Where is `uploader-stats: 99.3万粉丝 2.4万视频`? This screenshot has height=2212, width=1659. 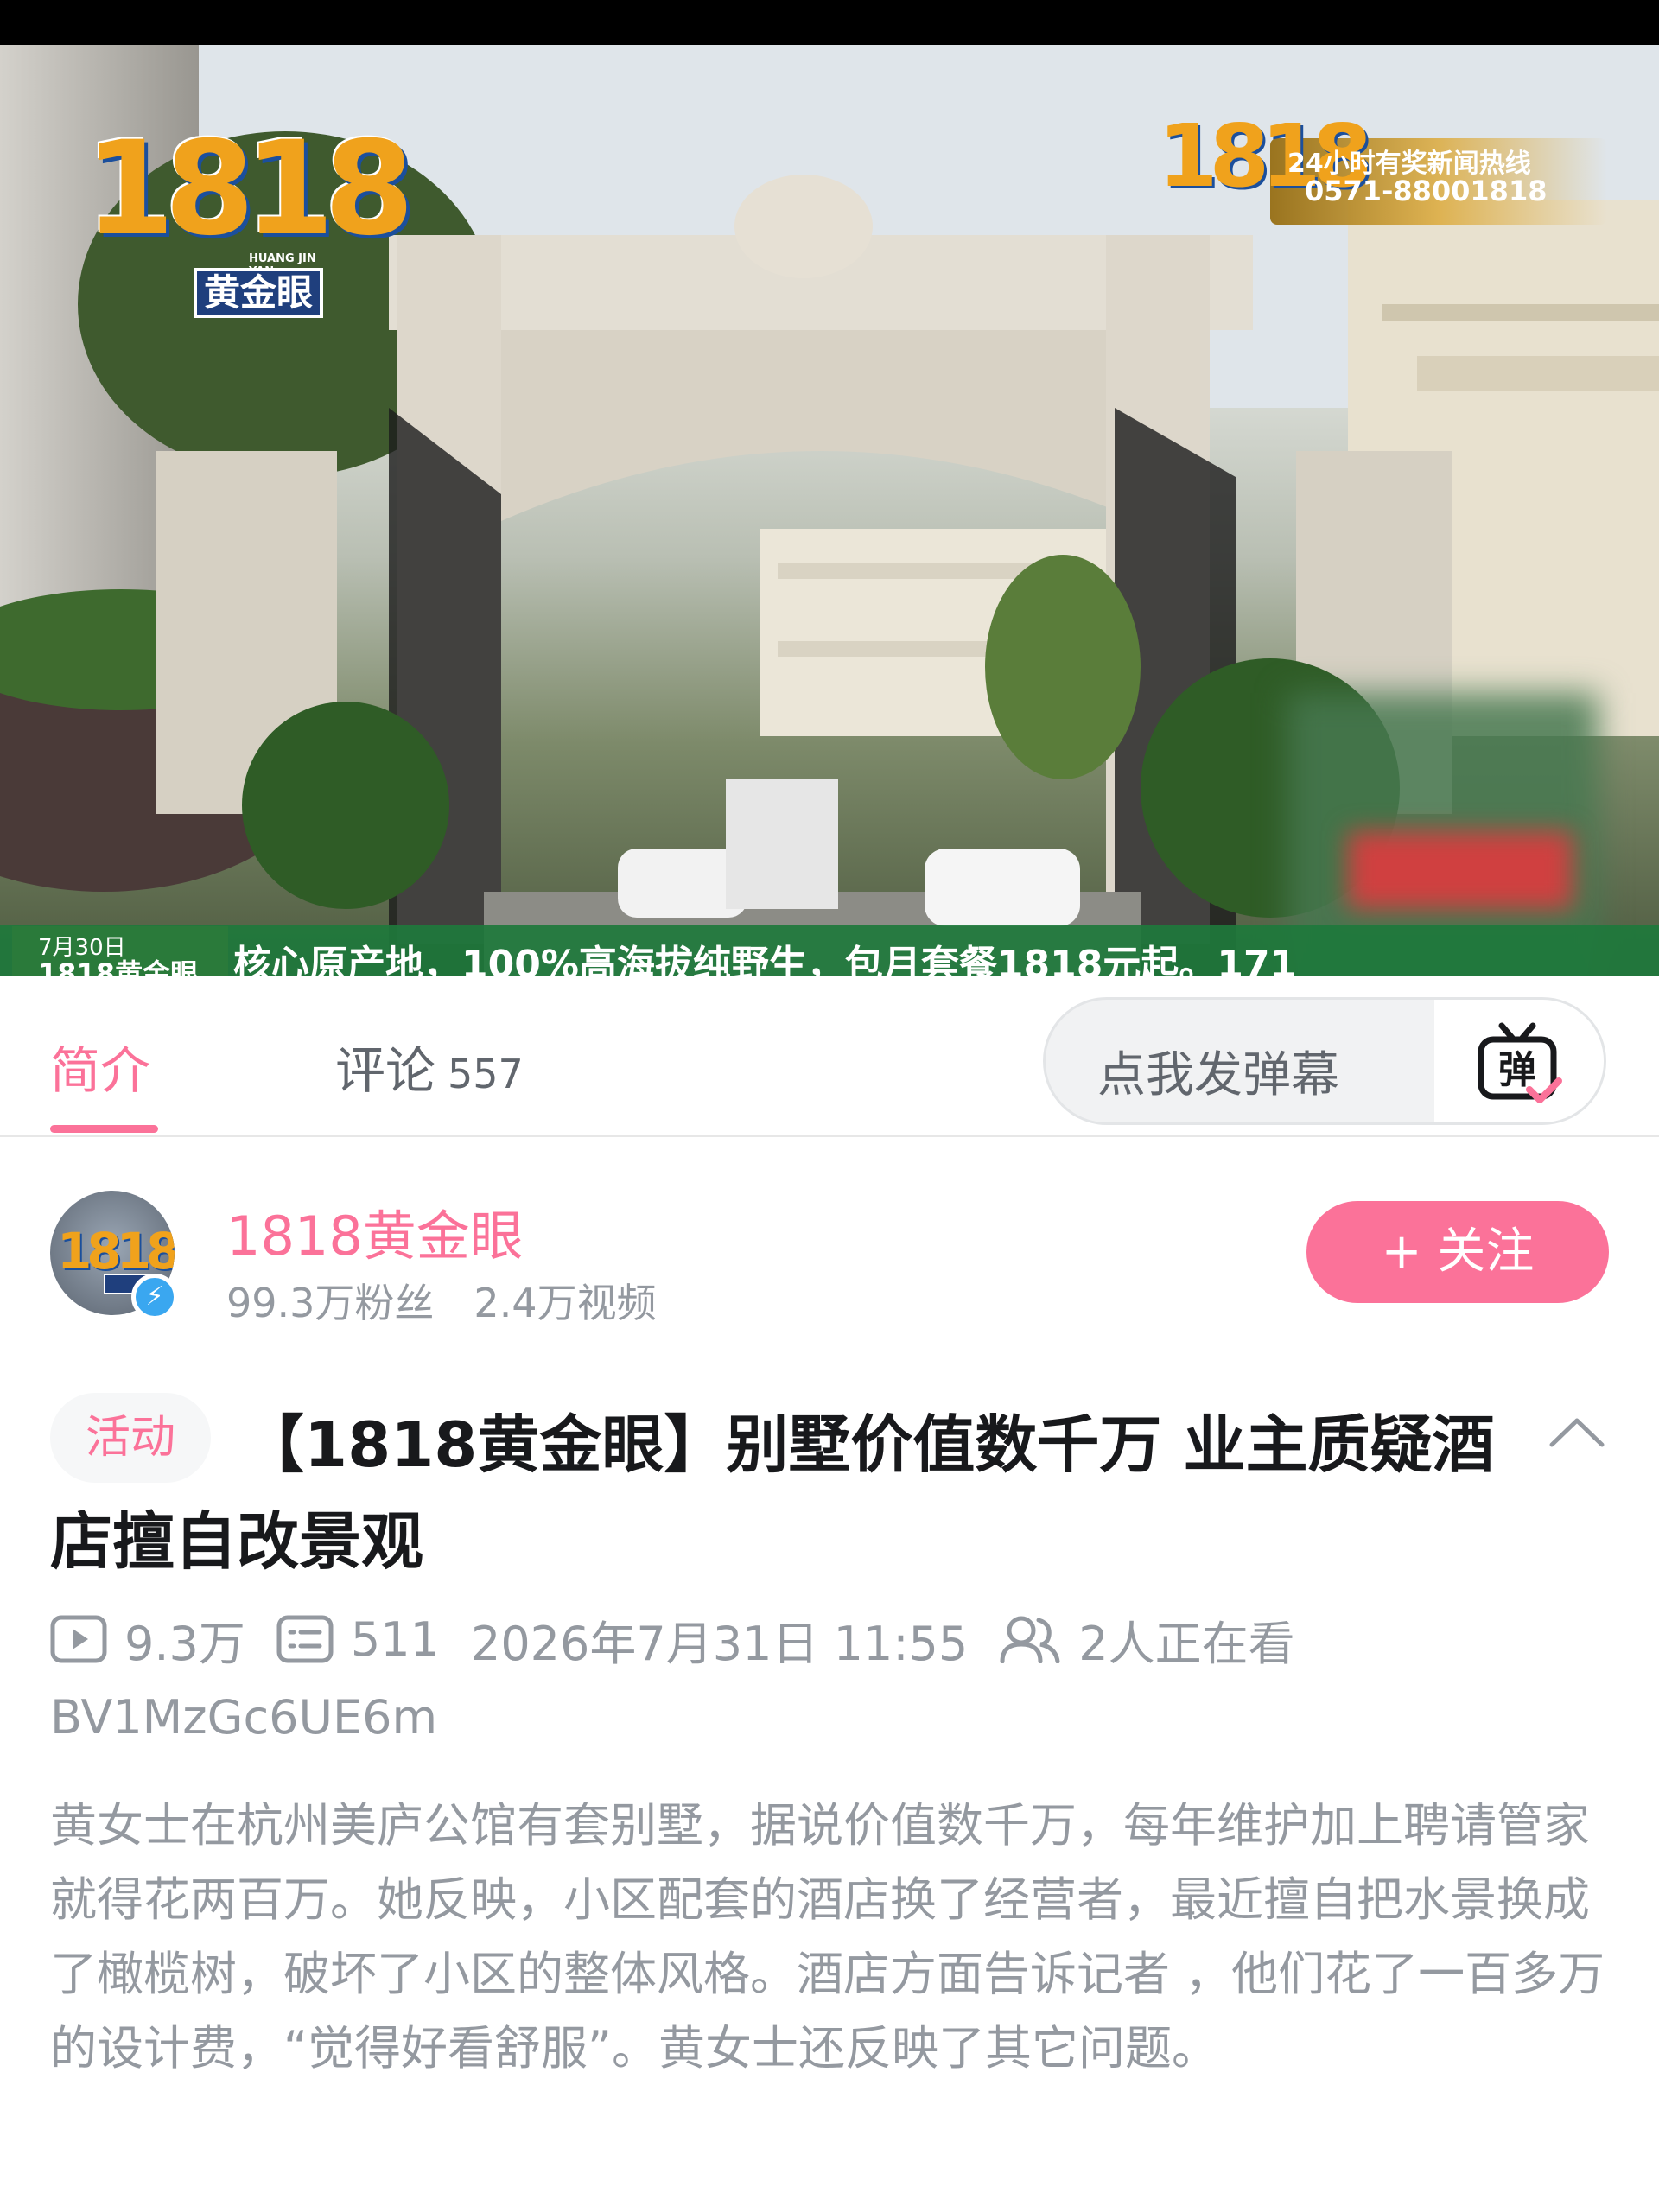 uploader-stats: 99.3万粉丝 2.4万视频 is located at coordinates (441, 1300).